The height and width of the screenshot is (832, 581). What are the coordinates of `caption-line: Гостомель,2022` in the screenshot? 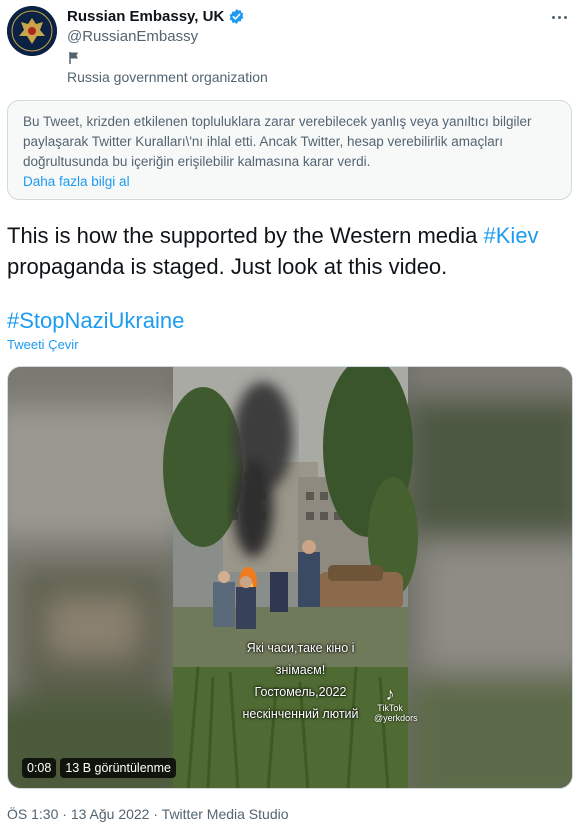 It's located at (300, 692).